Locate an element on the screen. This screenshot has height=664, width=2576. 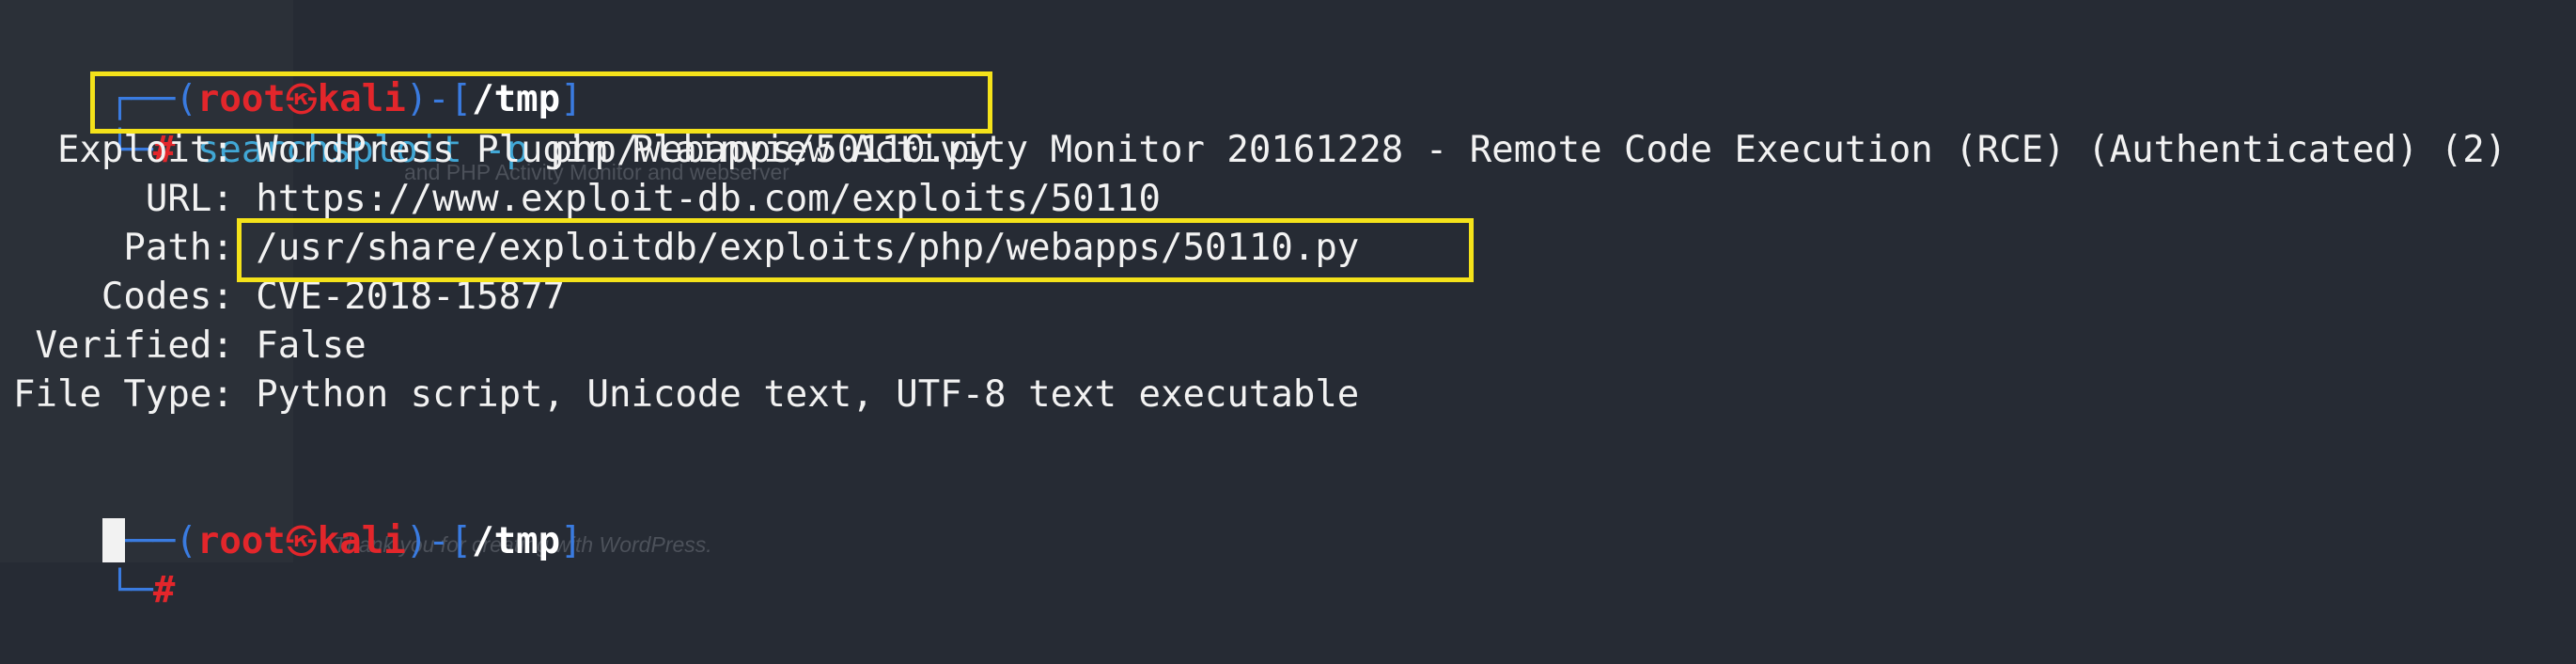
prompt-corner-bottom: └─ is located at coordinates (130, 590).